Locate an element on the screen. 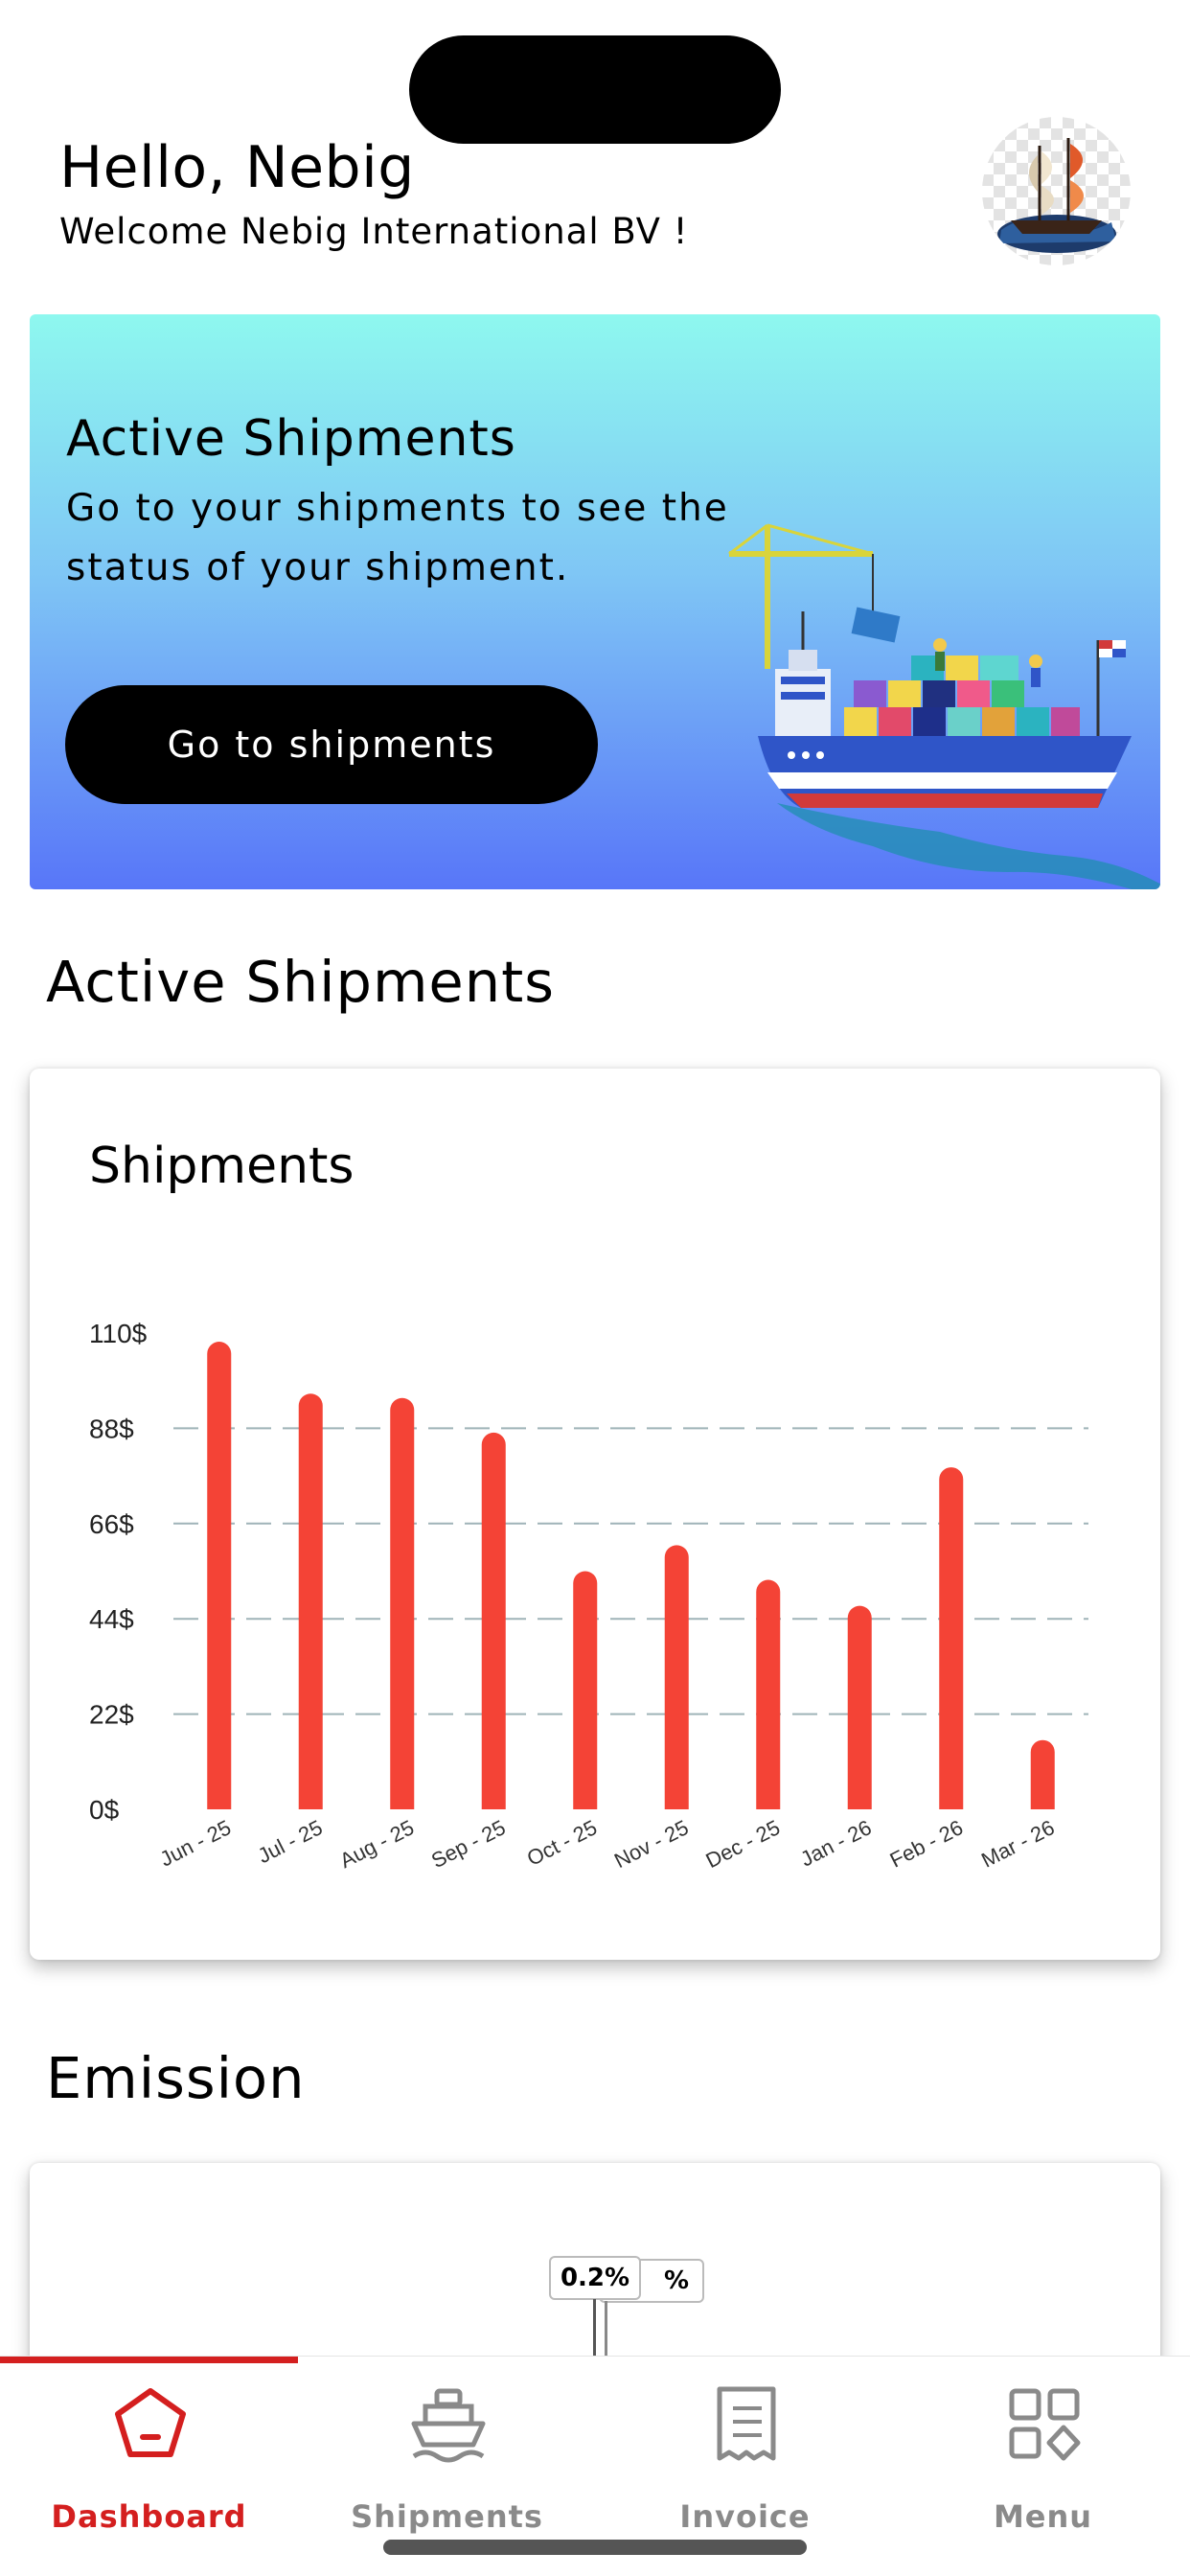 The width and height of the screenshot is (1190, 2576). y-tick-label: 110$ is located at coordinates (119, 1333).